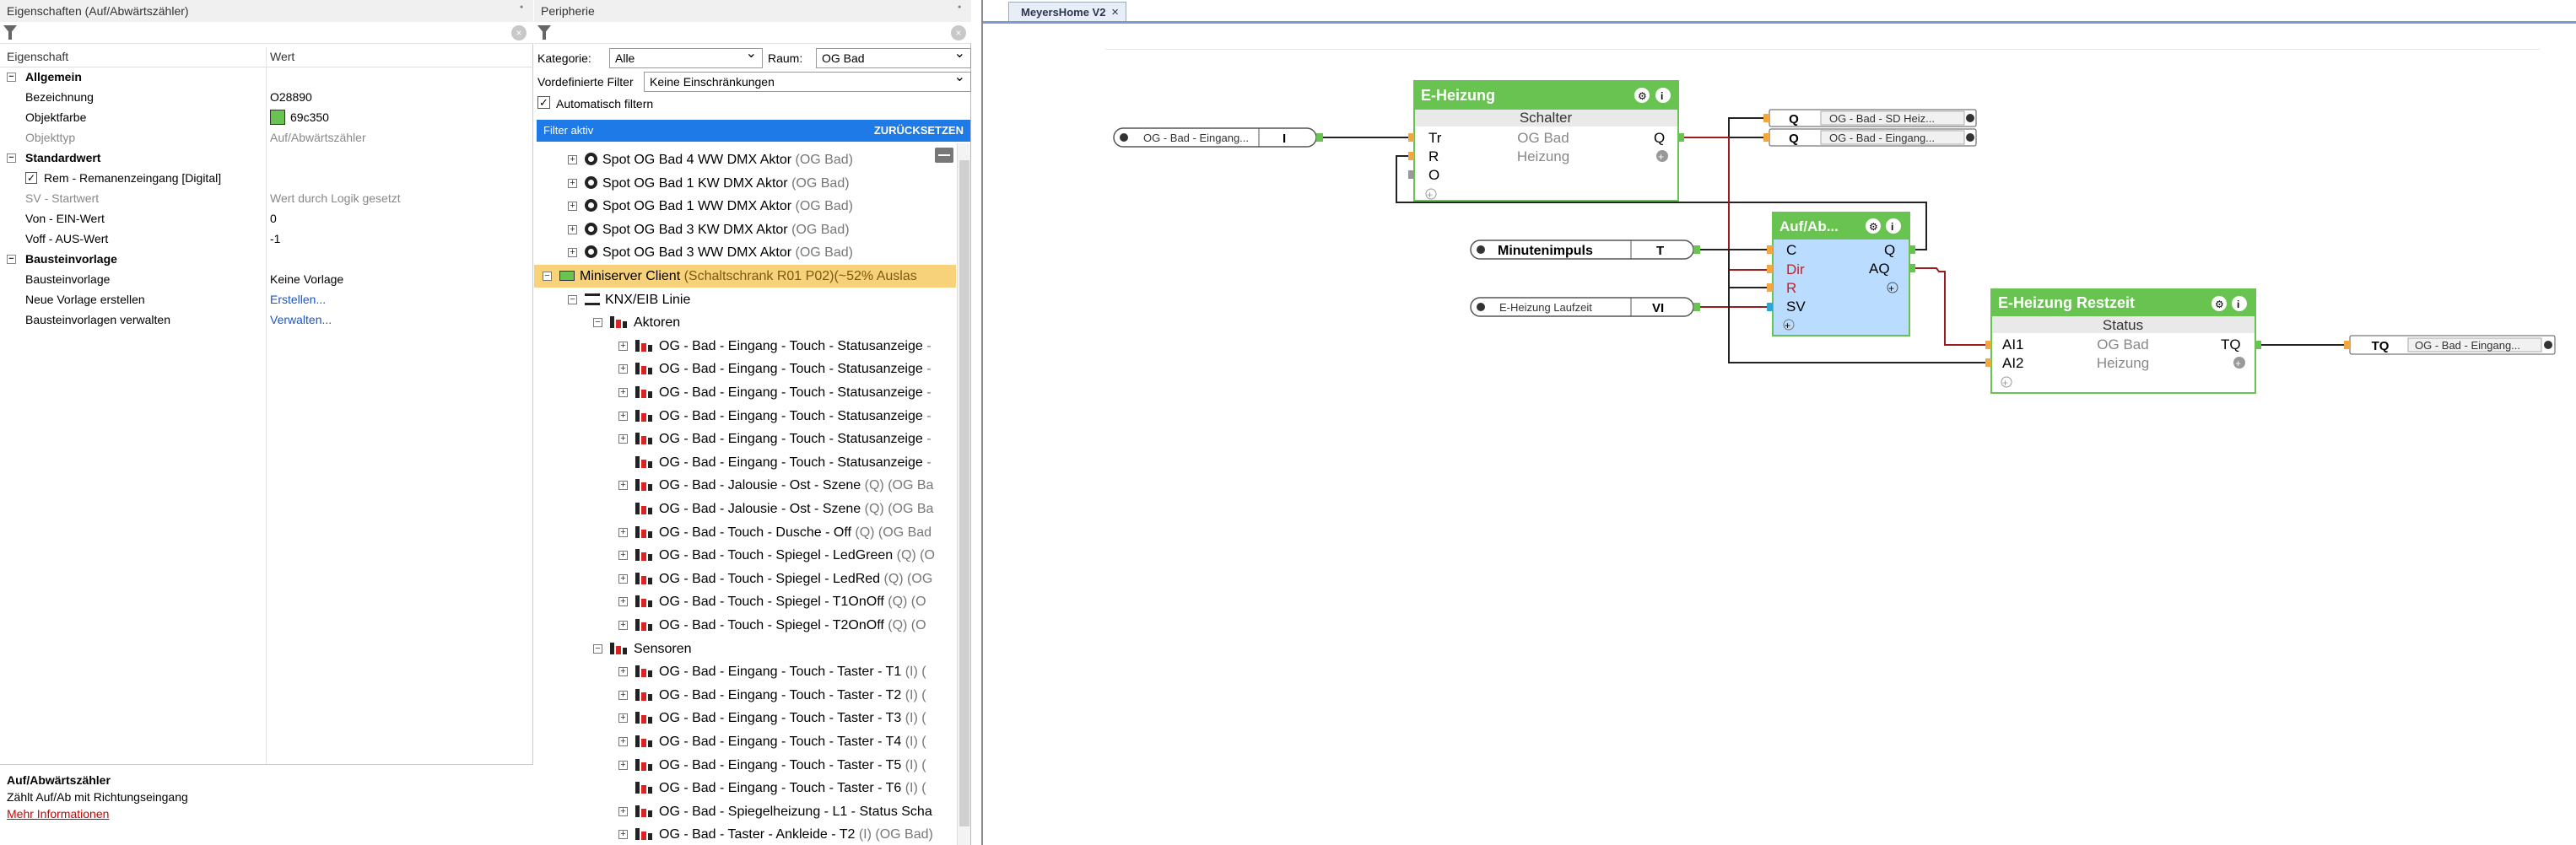  I want to click on minutenimpuls-block: Minutenimpuls T, so click(1585, 250).